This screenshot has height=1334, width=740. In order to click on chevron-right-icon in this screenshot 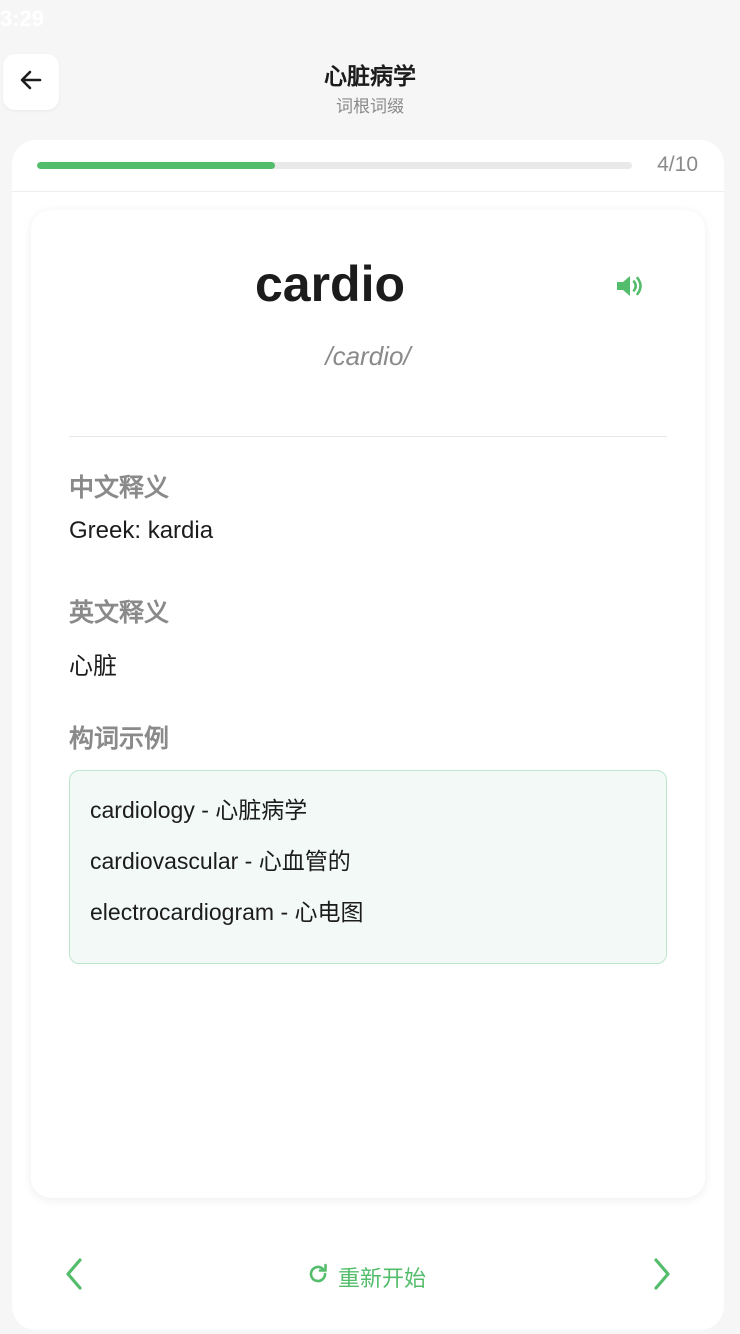, I will do `click(662, 1276)`.